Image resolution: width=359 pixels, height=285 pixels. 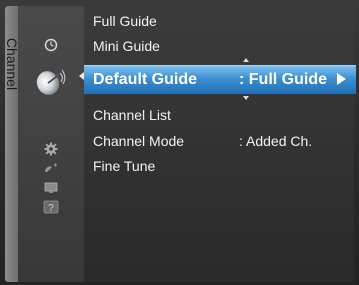 What do you see at coordinates (124, 166) in the screenshot?
I see `menu-item-fine-tune: Fine Tune` at bounding box center [124, 166].